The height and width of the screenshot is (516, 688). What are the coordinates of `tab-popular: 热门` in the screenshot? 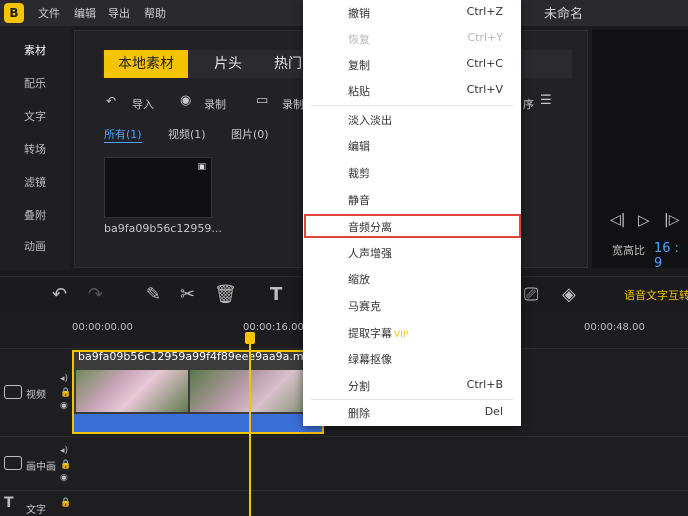 It's located at (288, 64).